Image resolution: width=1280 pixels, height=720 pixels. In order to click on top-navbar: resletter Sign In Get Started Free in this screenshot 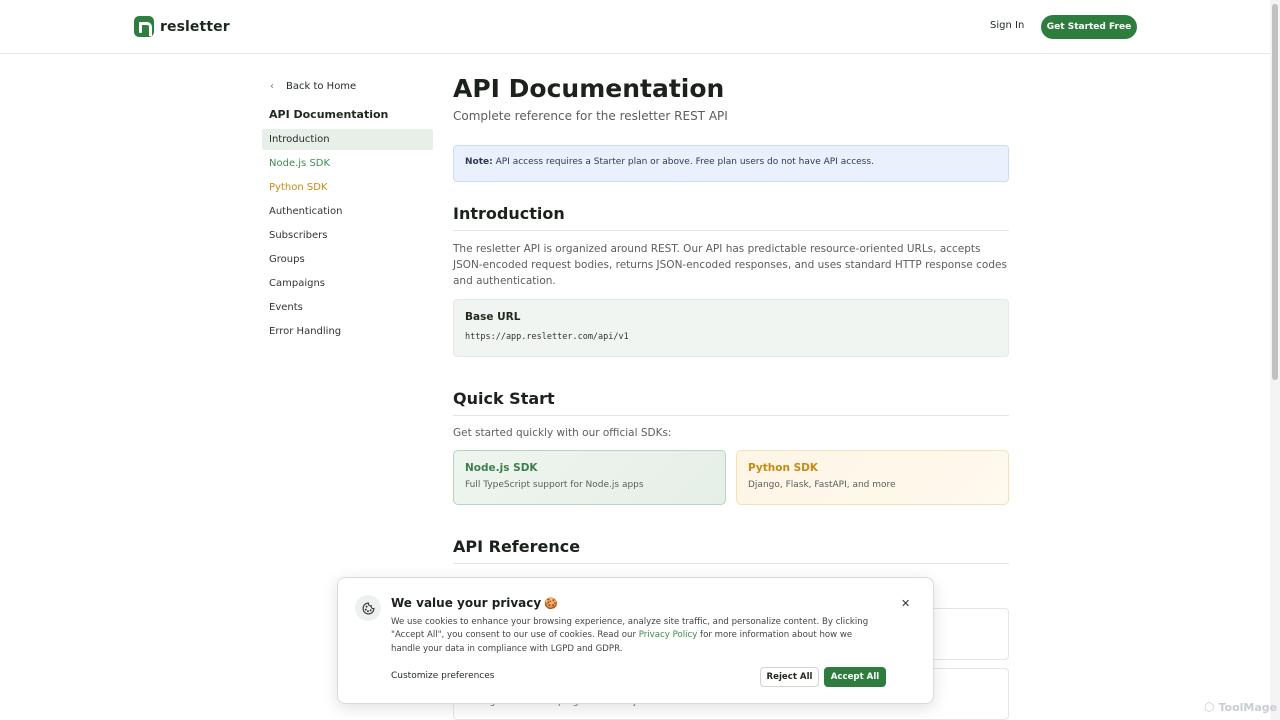, I will do `click(635, 27)`.